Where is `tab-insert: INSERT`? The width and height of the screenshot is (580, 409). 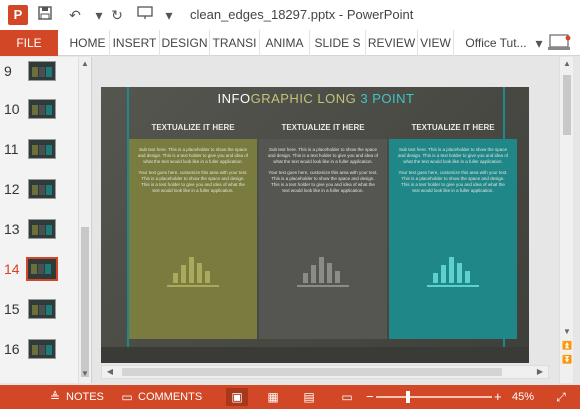 tab-insert: INSERT is located at coordinates (135, 43).